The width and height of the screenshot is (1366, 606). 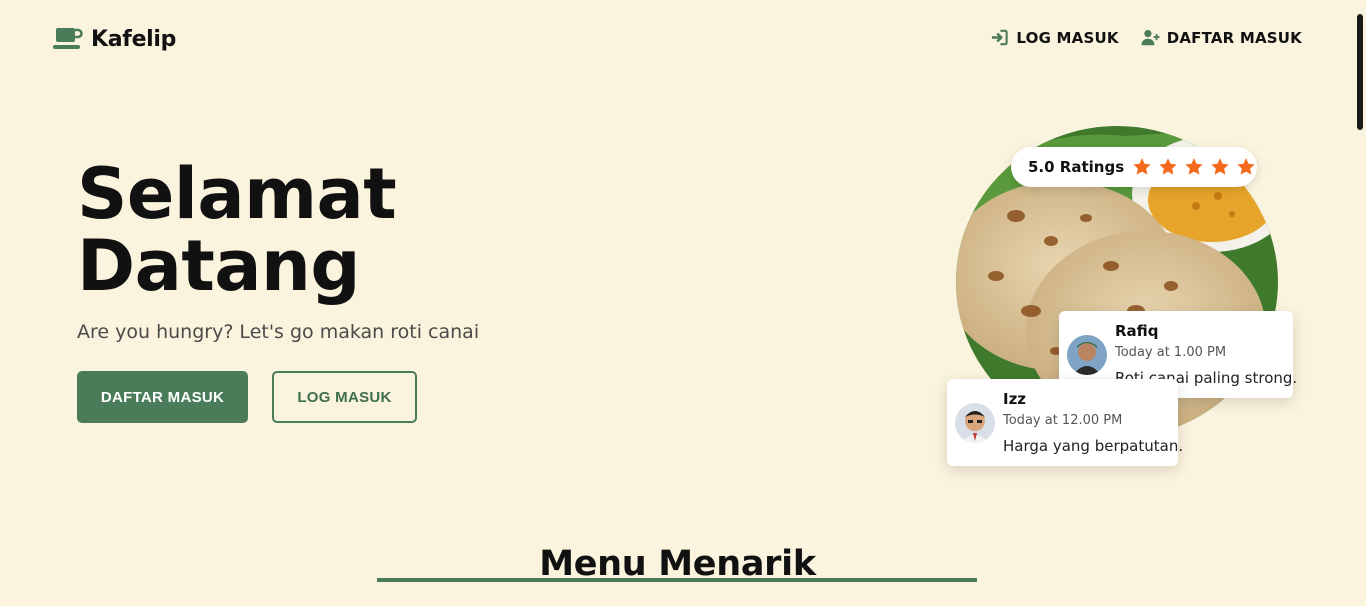 I want to click on nav-login-label: LOG MASUK, so click(x=1067, y=37).